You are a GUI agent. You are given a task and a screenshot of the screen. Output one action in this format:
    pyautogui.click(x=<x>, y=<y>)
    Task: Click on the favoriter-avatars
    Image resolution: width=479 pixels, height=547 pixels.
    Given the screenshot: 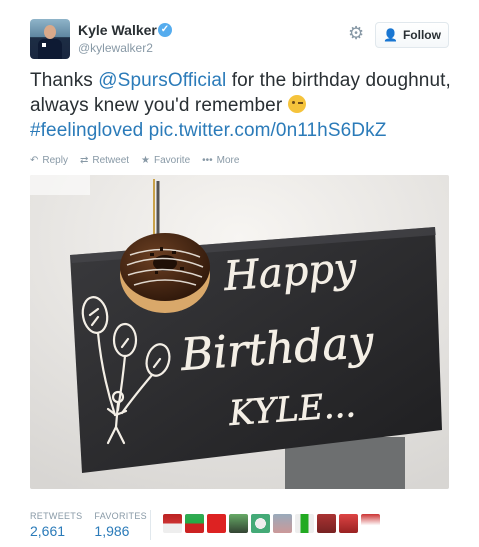 What is the action you would take?
    pyautogui.click(x=271, y=523)
    